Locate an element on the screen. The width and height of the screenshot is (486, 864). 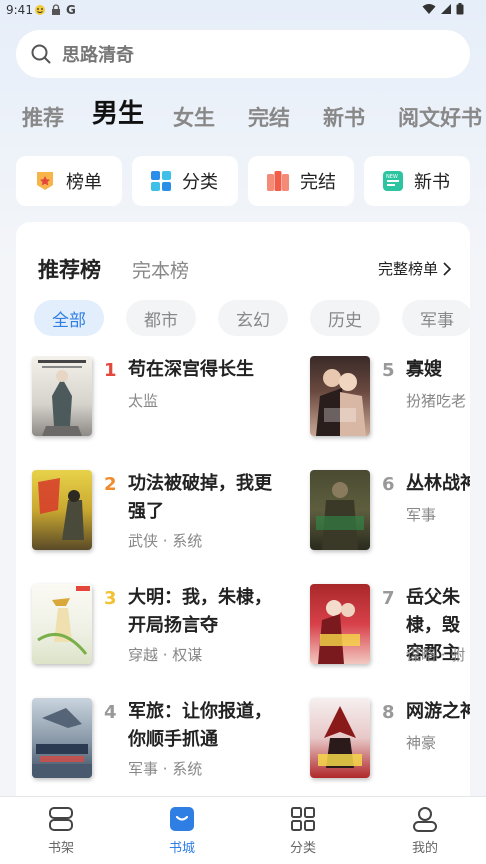
genre-chips: 全部 都市 玄幻 历史 军事 is located at coordinates (252, 318).